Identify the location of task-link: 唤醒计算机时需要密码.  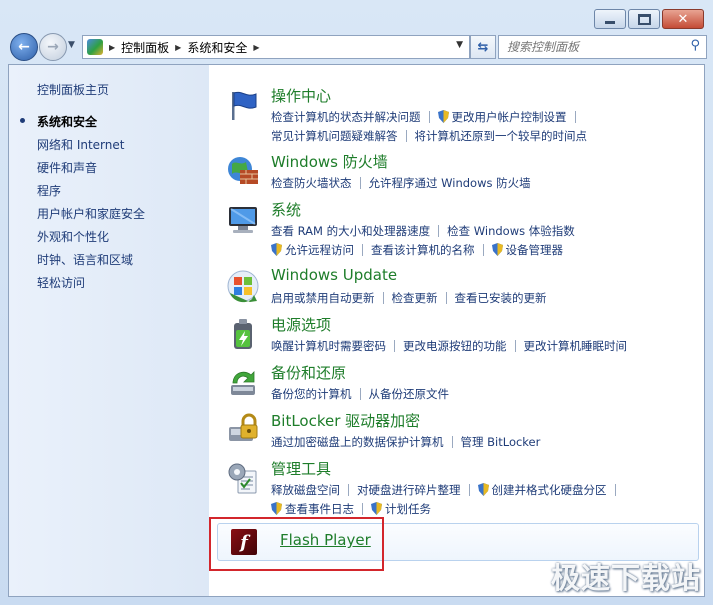
(328, 346).